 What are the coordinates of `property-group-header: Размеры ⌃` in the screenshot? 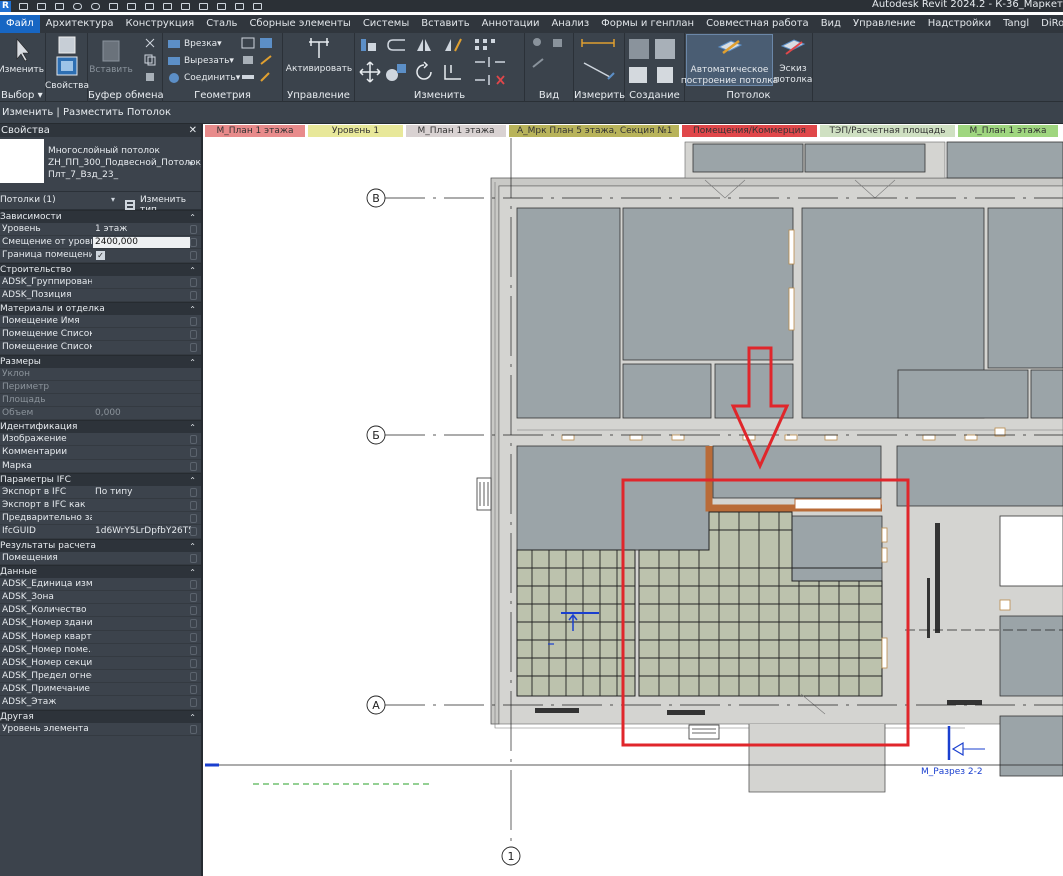 It's located at (100, 361).